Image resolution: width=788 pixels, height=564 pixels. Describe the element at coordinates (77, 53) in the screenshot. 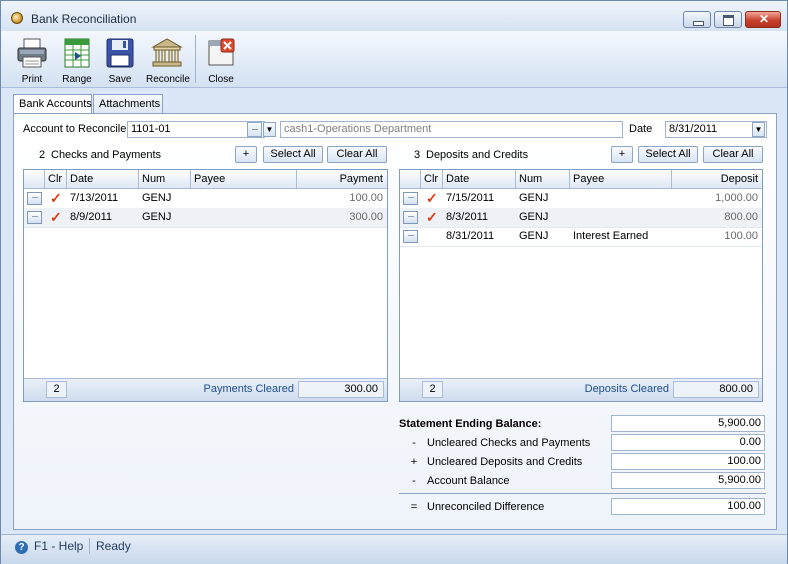

I see `spreadsheet-range-icon` at that location.